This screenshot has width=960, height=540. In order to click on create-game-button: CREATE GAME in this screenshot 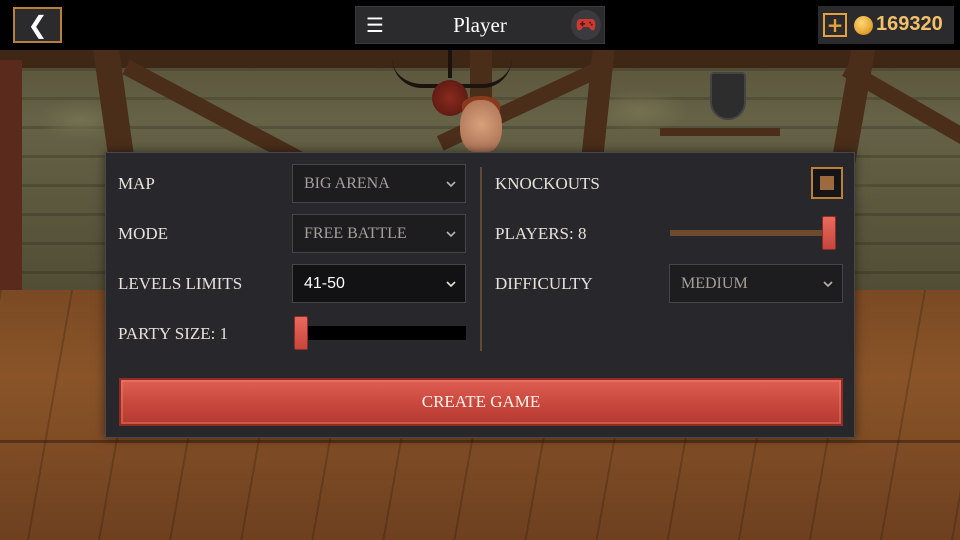, I will do `click(481, 402)`.